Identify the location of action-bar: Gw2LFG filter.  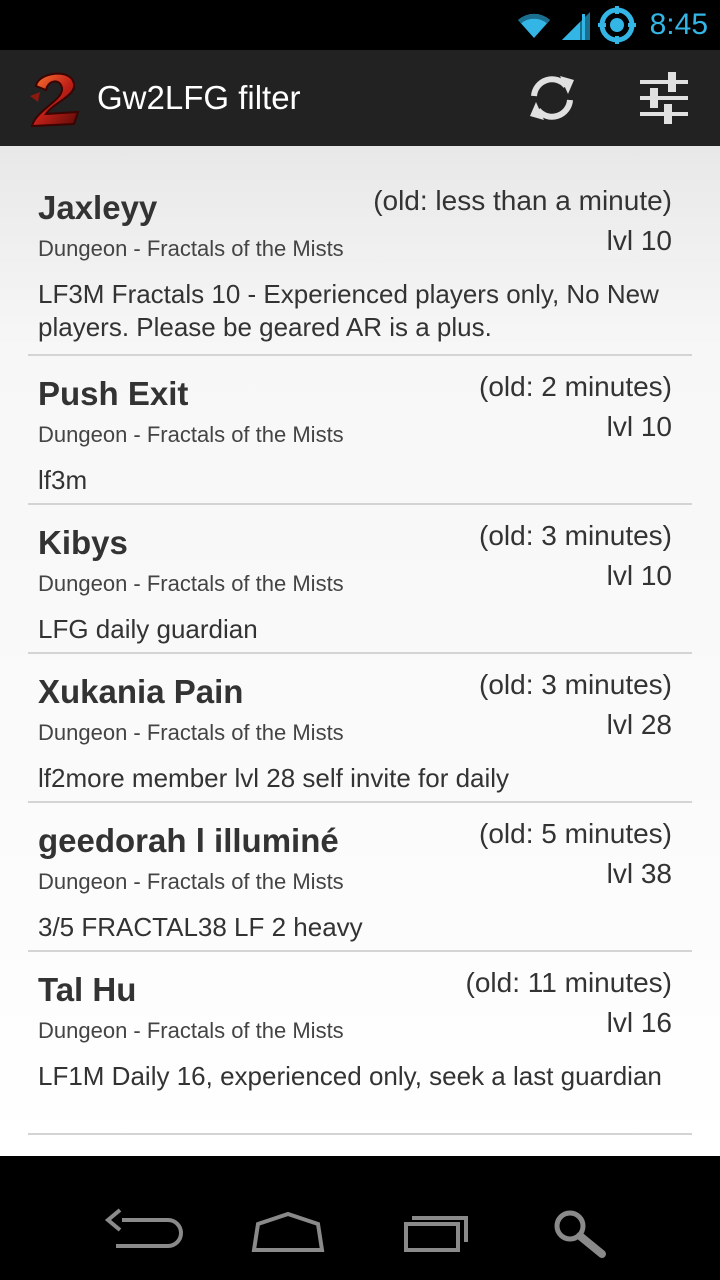
(360, 98).